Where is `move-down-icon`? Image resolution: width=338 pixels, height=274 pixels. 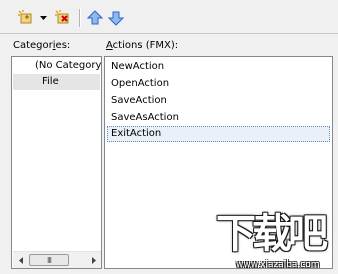
move-down-icon is located at coordinates (116, 18).